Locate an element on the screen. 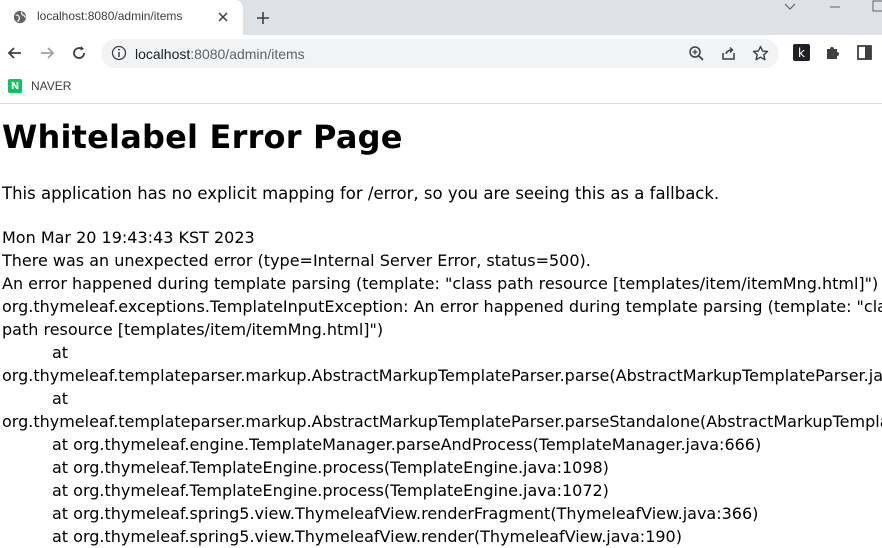 This screenshot has width=882, height=548. side-panel-icon is located at coordinates (864, 52).